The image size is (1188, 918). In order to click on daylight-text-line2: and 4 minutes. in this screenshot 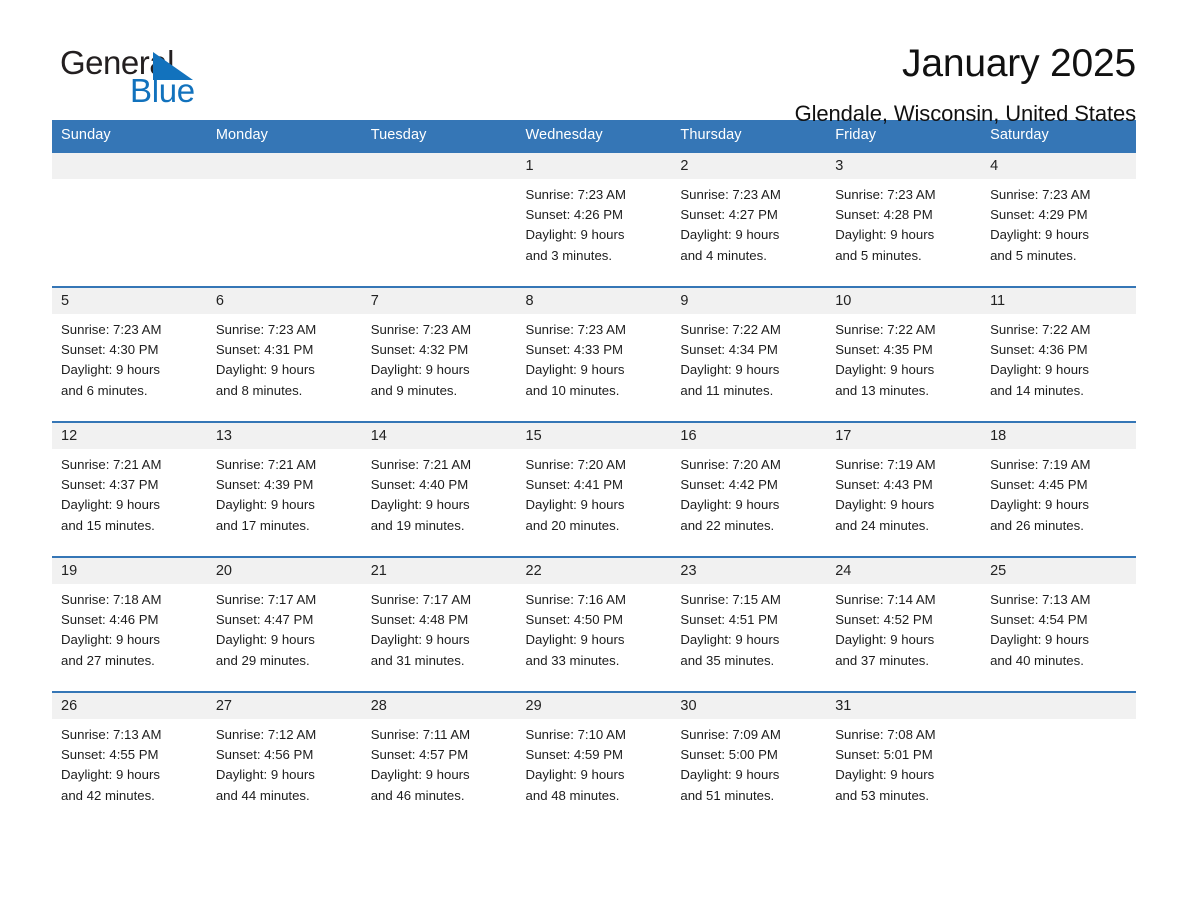, I will do `click(723, 255)`.